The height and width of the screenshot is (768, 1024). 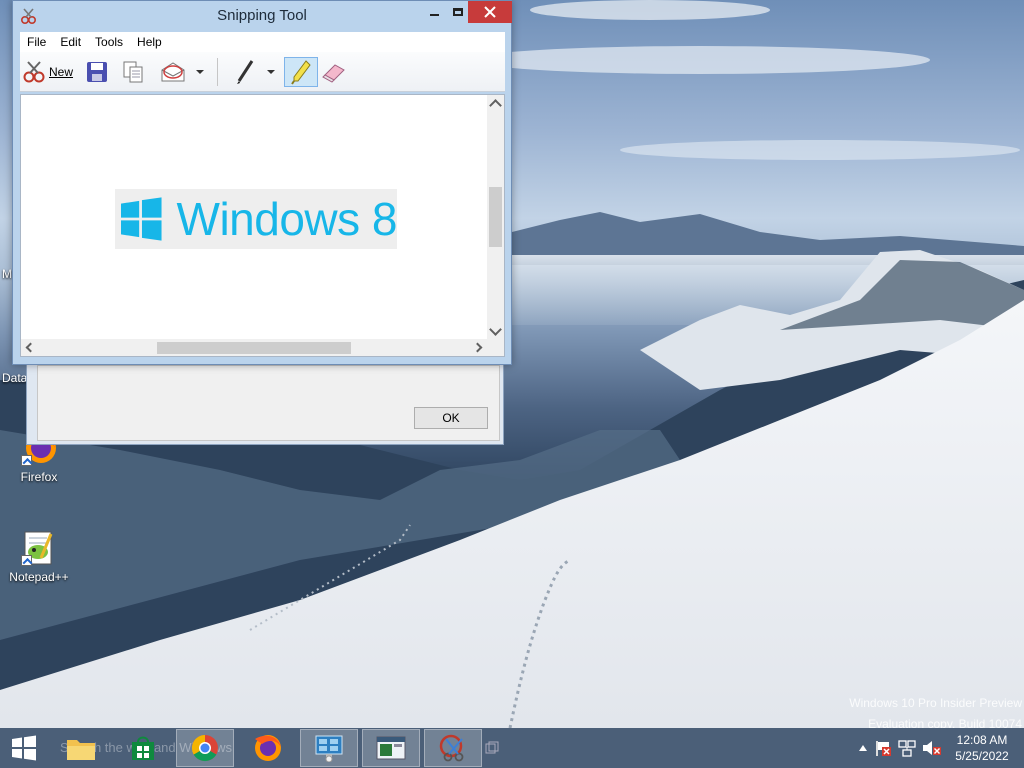 I want to click on close-button, so click(x=490, y=12).